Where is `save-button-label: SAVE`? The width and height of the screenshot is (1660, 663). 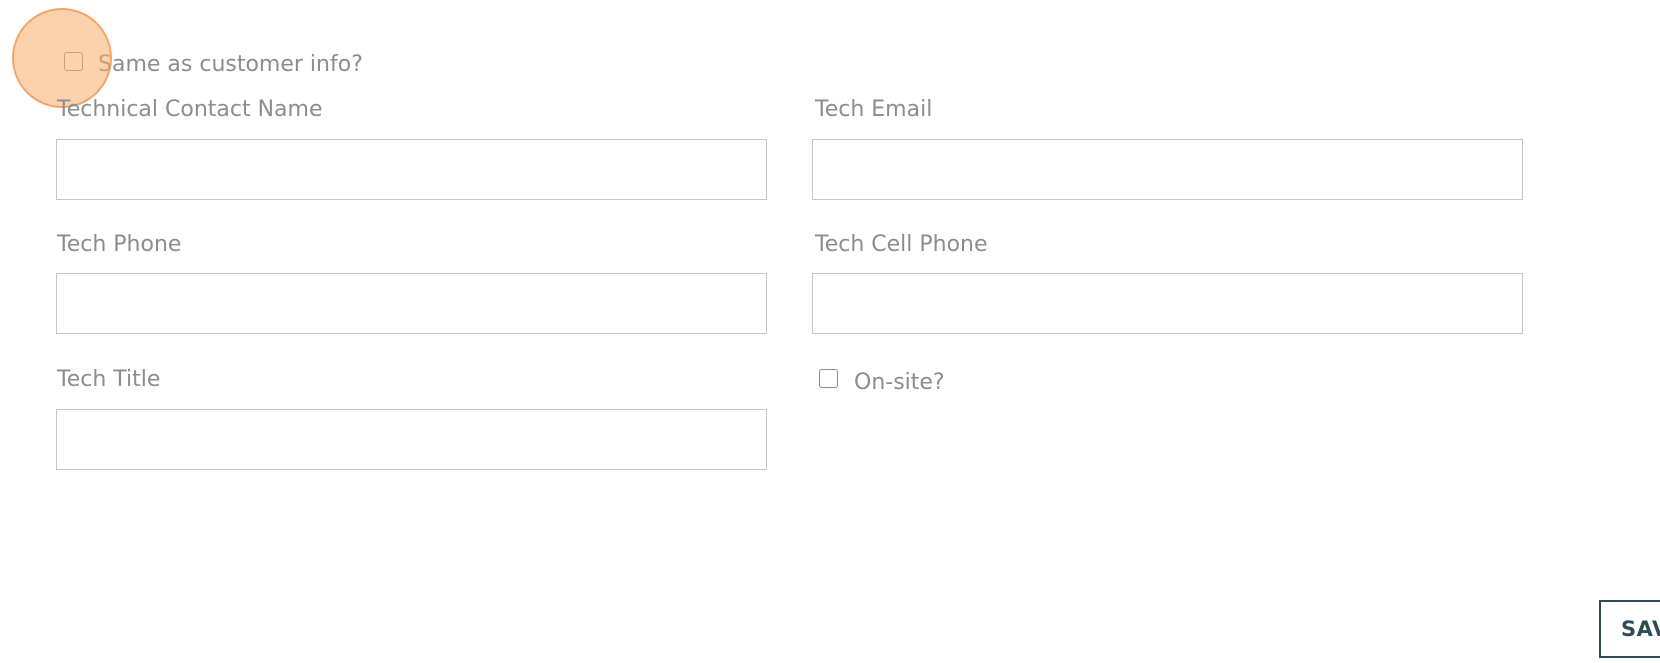 save-button-label: SAVE is located at coordinates (1640, 629).